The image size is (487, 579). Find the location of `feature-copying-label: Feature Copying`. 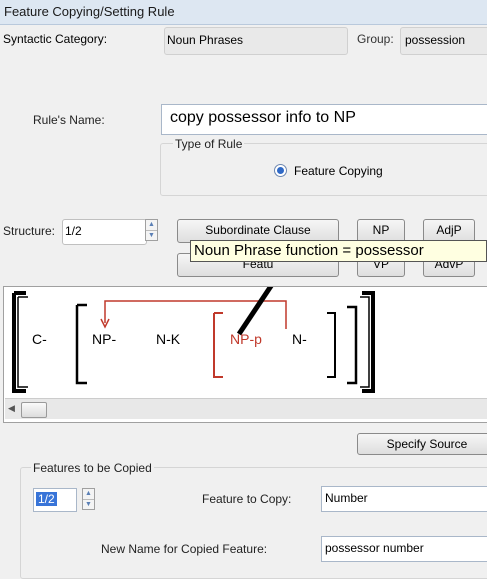

feature-copying-label: Feature Copying is located at coordinates (338, 171).